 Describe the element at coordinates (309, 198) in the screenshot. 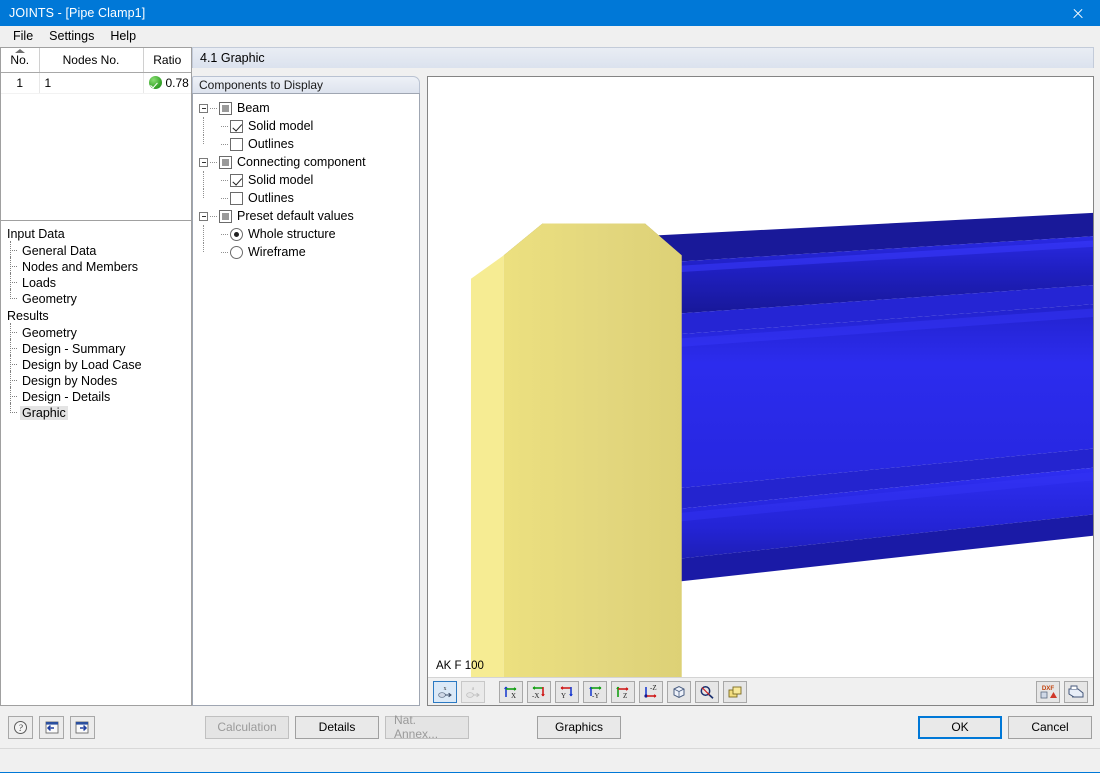

I see `tree-item-connecting-outlines: Outlines` at that location.